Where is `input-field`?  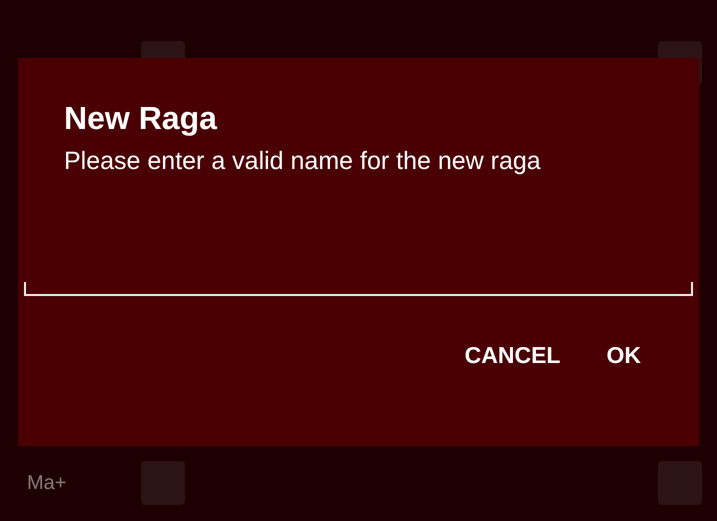
input-field is located at coordinates (358, 289).